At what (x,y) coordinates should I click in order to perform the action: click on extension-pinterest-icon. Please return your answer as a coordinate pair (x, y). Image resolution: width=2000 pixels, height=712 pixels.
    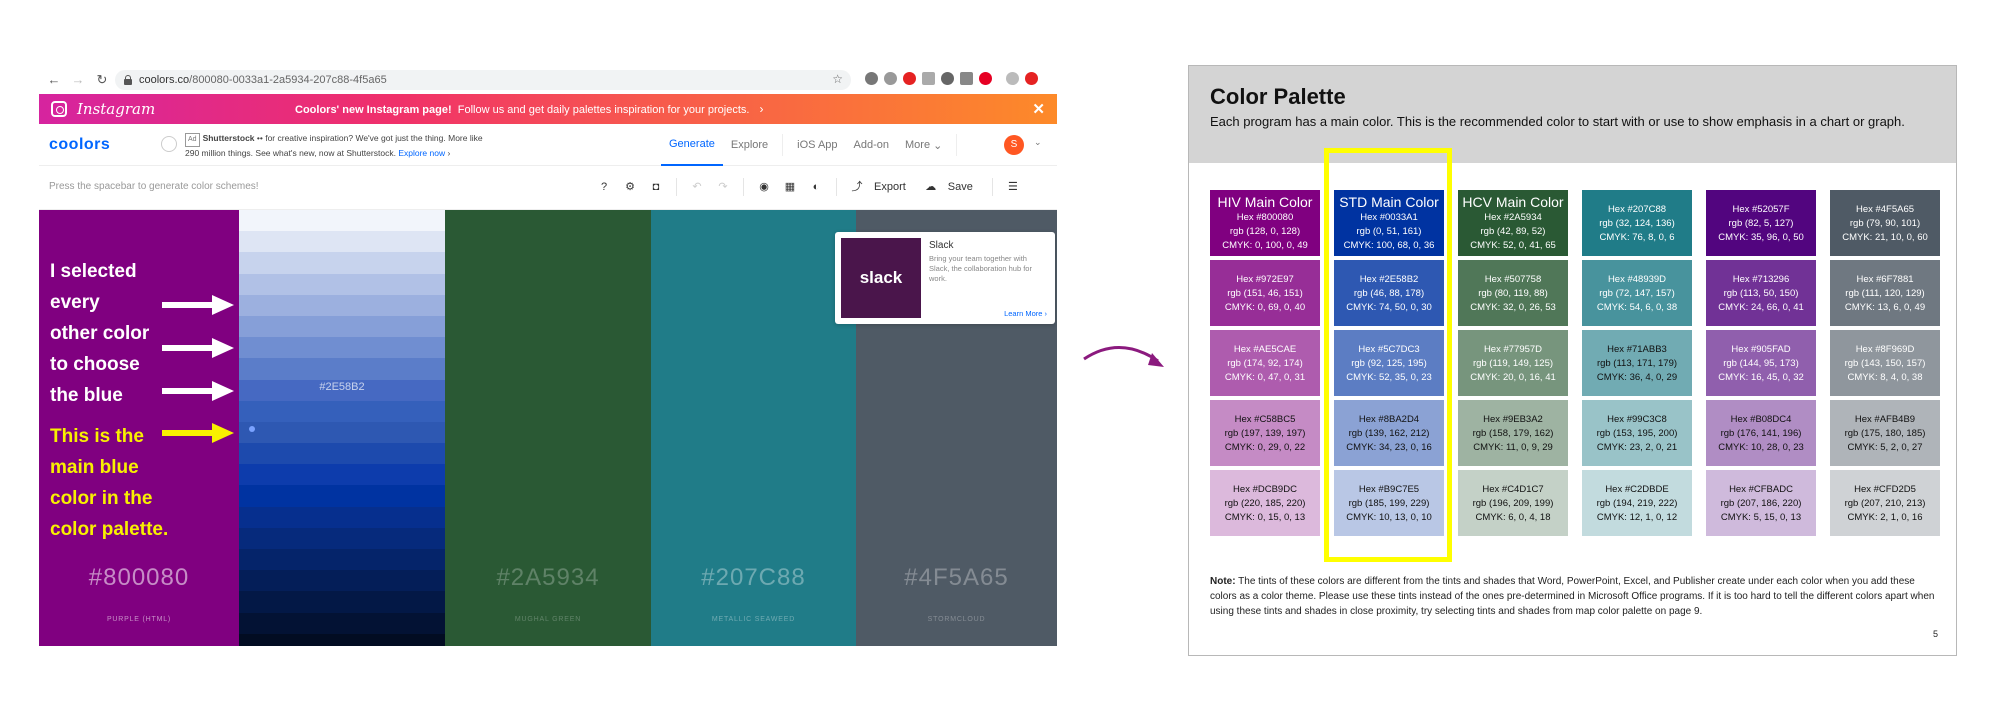
    Looking at the image, I should click on (985, 78).